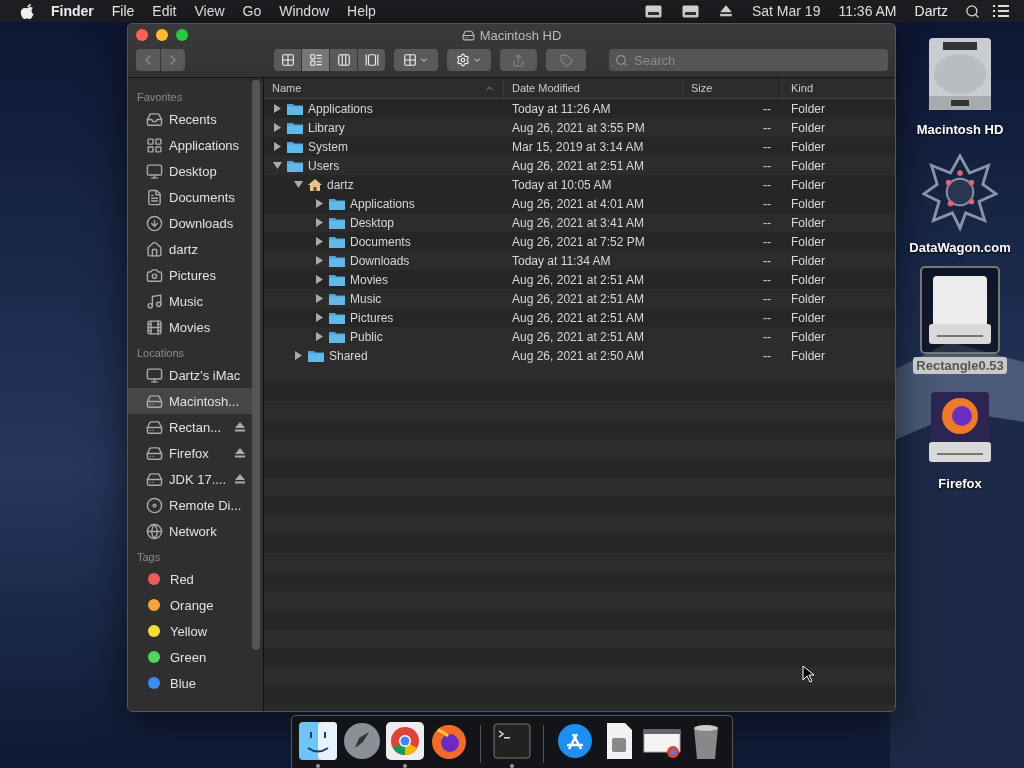 The height and width of the screenshot is (768, 1024). What do you see at coordinates (343, 60) in the screenshot?
I see `column-view-button` at bounding box center [343, 60].